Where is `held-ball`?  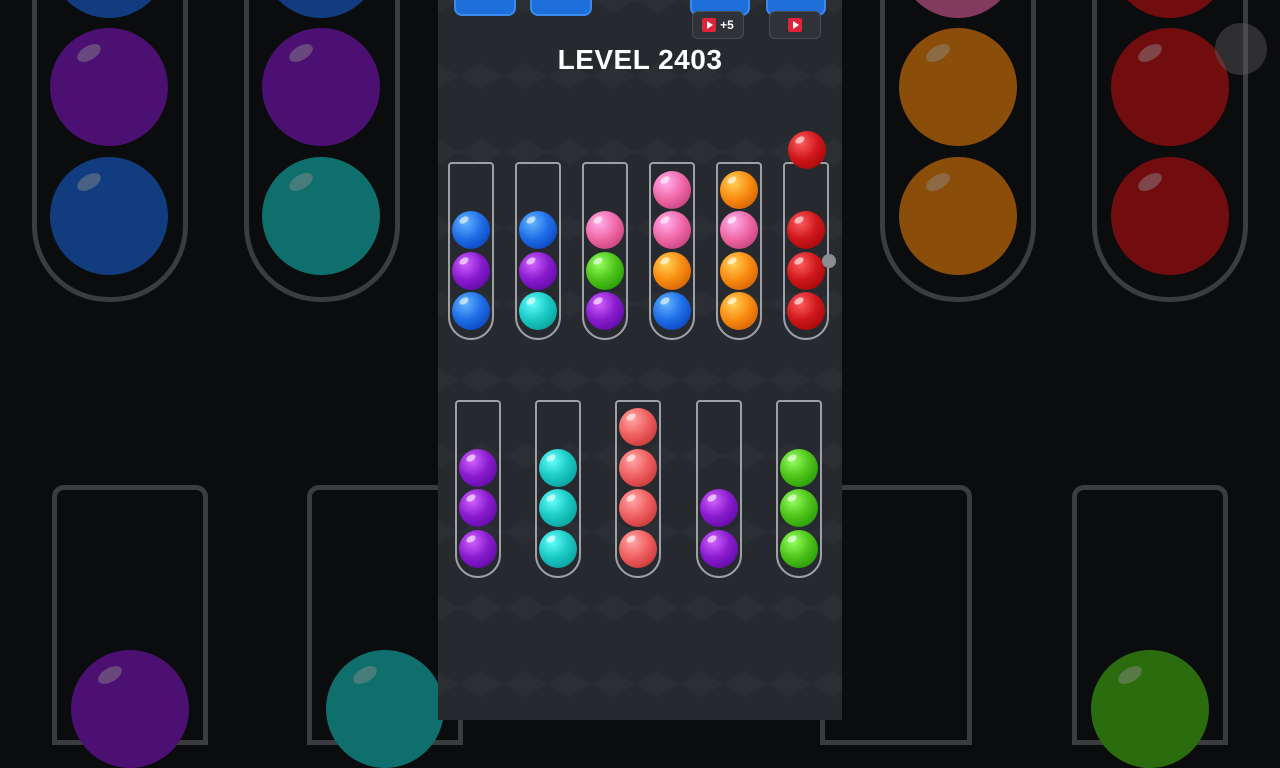 held-ball is located at coordinates (807, 150).